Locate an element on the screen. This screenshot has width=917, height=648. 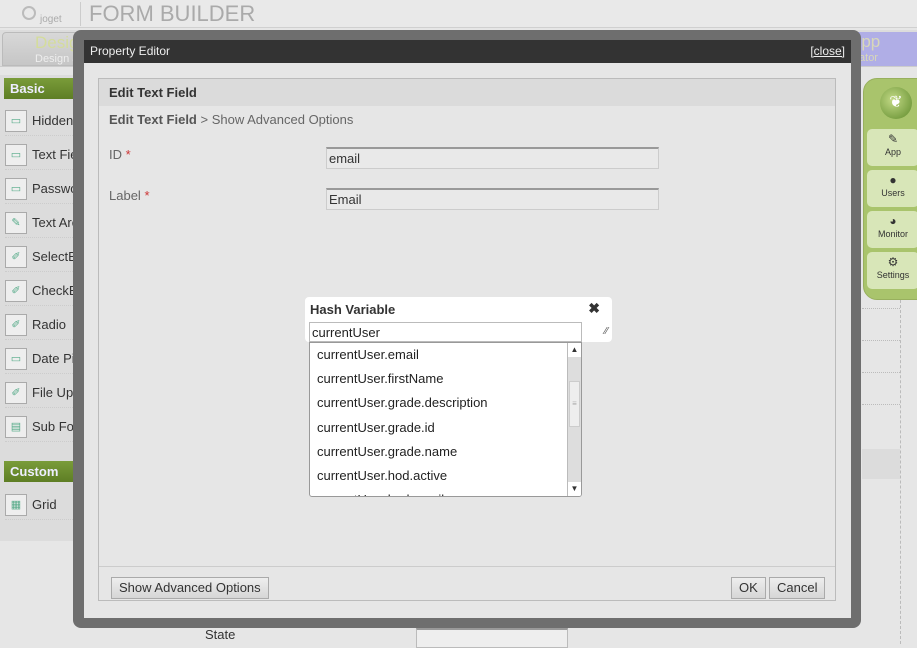
gears-icon: ⚙ is located at coordinates (893, 262).